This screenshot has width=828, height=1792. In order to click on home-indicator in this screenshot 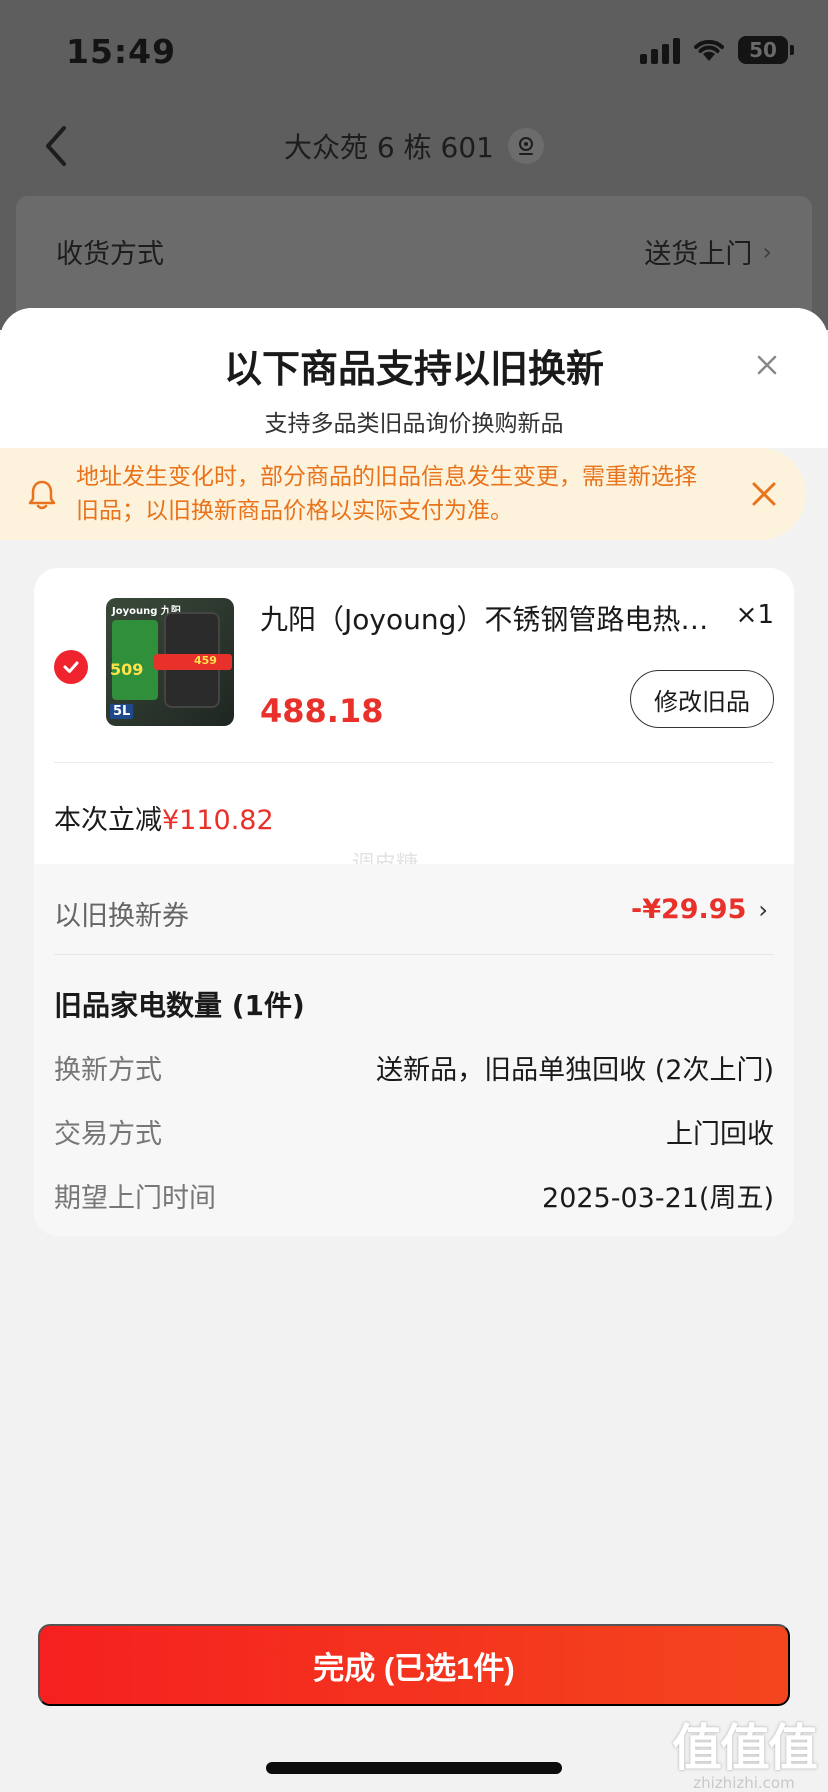, I will do `click(414, 1768)`.